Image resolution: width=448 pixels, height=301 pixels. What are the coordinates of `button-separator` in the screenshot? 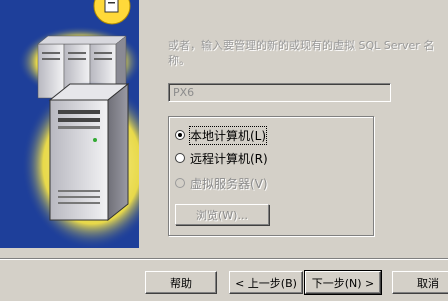 It's located at (224, 259).